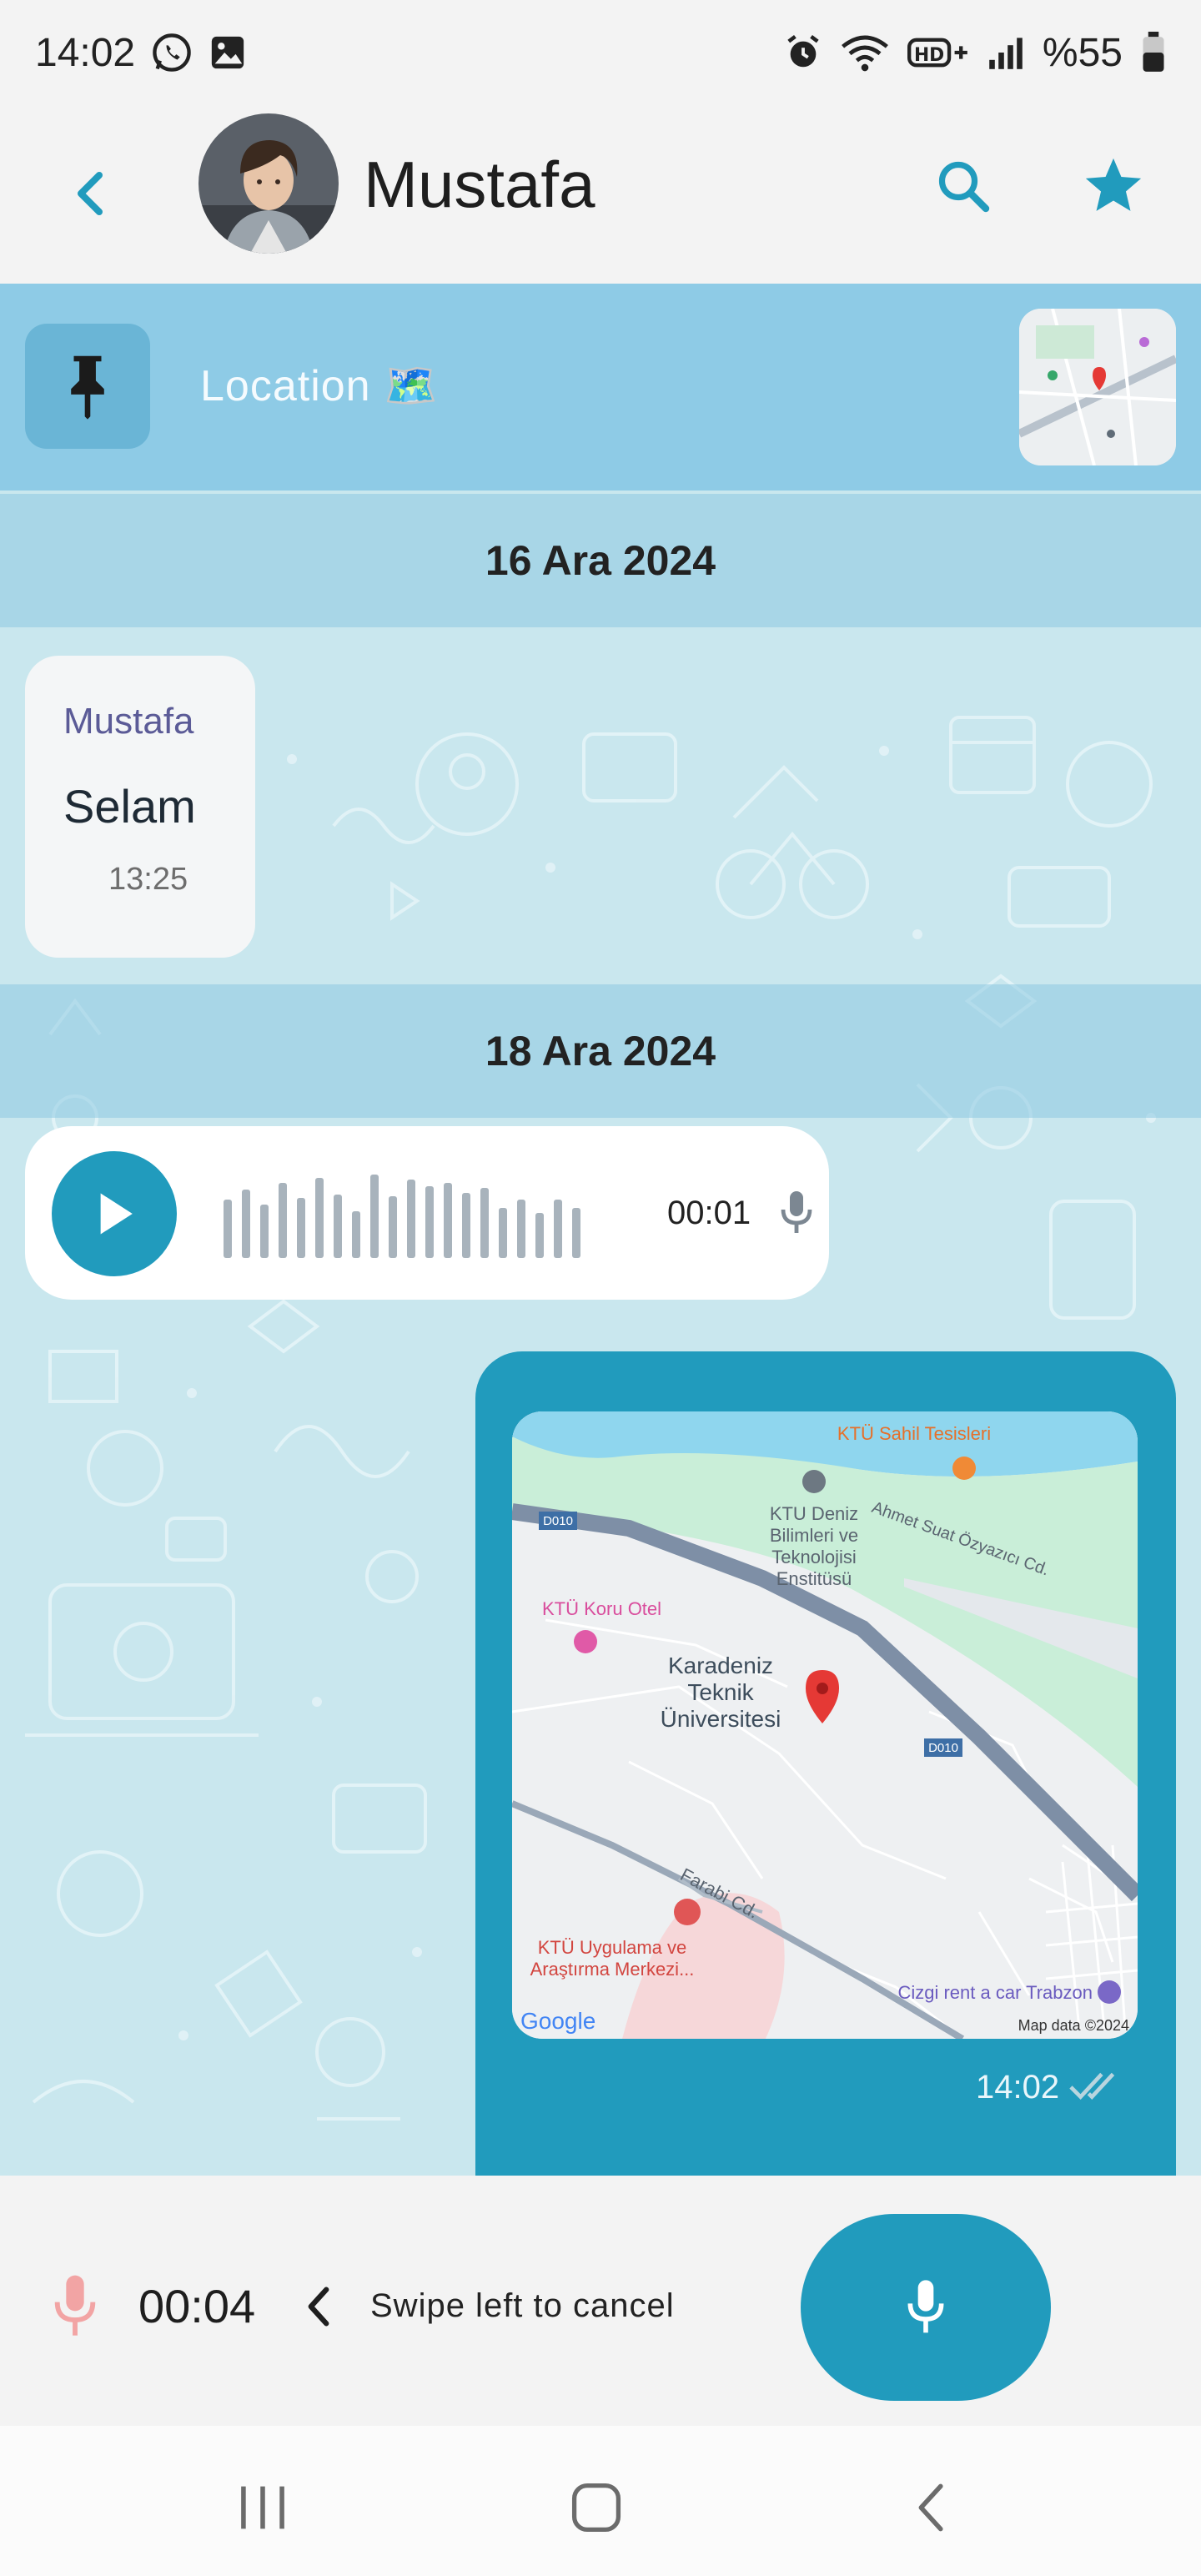 The image size is (1201, 2576). Describe the element at coordinates (320, 385) in the screenshot. I see `pinned-label: Location 🗺️` at that location.